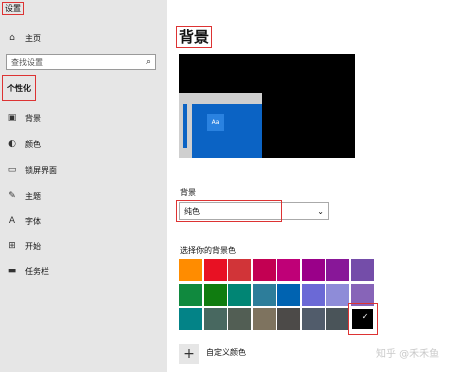 This screenshot has width=474, height=372. What do you see at coordinates (12, 144) in the screenshot?
I see `palette-icon: ◐` at bounding box center [12, 144].